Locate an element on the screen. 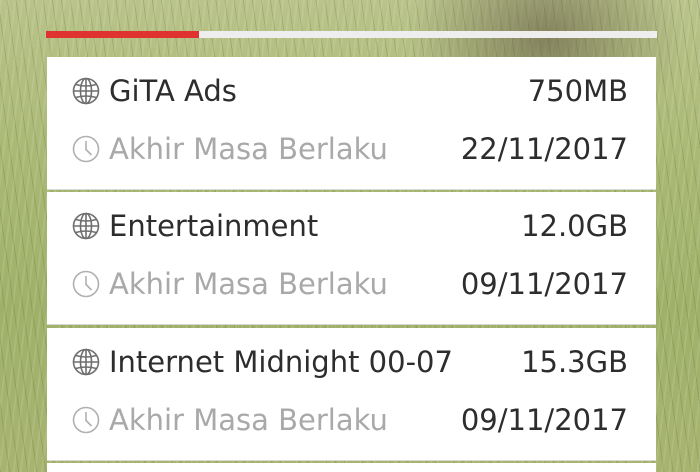 This screenshot has height=472, width=700. package-name-row: Entertainment 12.0GB is located at coordinates (348, 226).